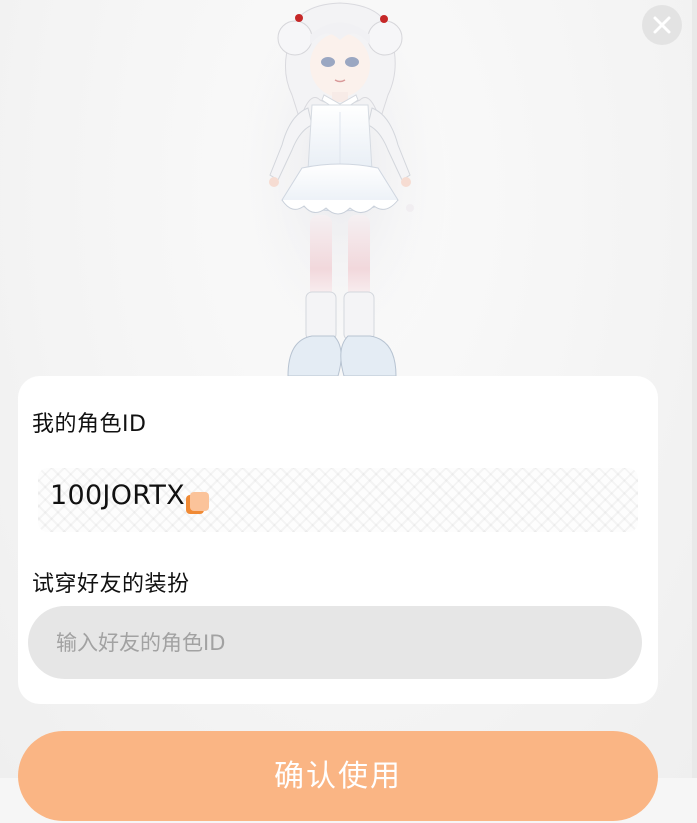 The width and height of the screenshot is (697, 823). Describe the element at coordinates (89, 424) in the screenshot. I see `my-role-id-label: 我的角色ID` at that location.